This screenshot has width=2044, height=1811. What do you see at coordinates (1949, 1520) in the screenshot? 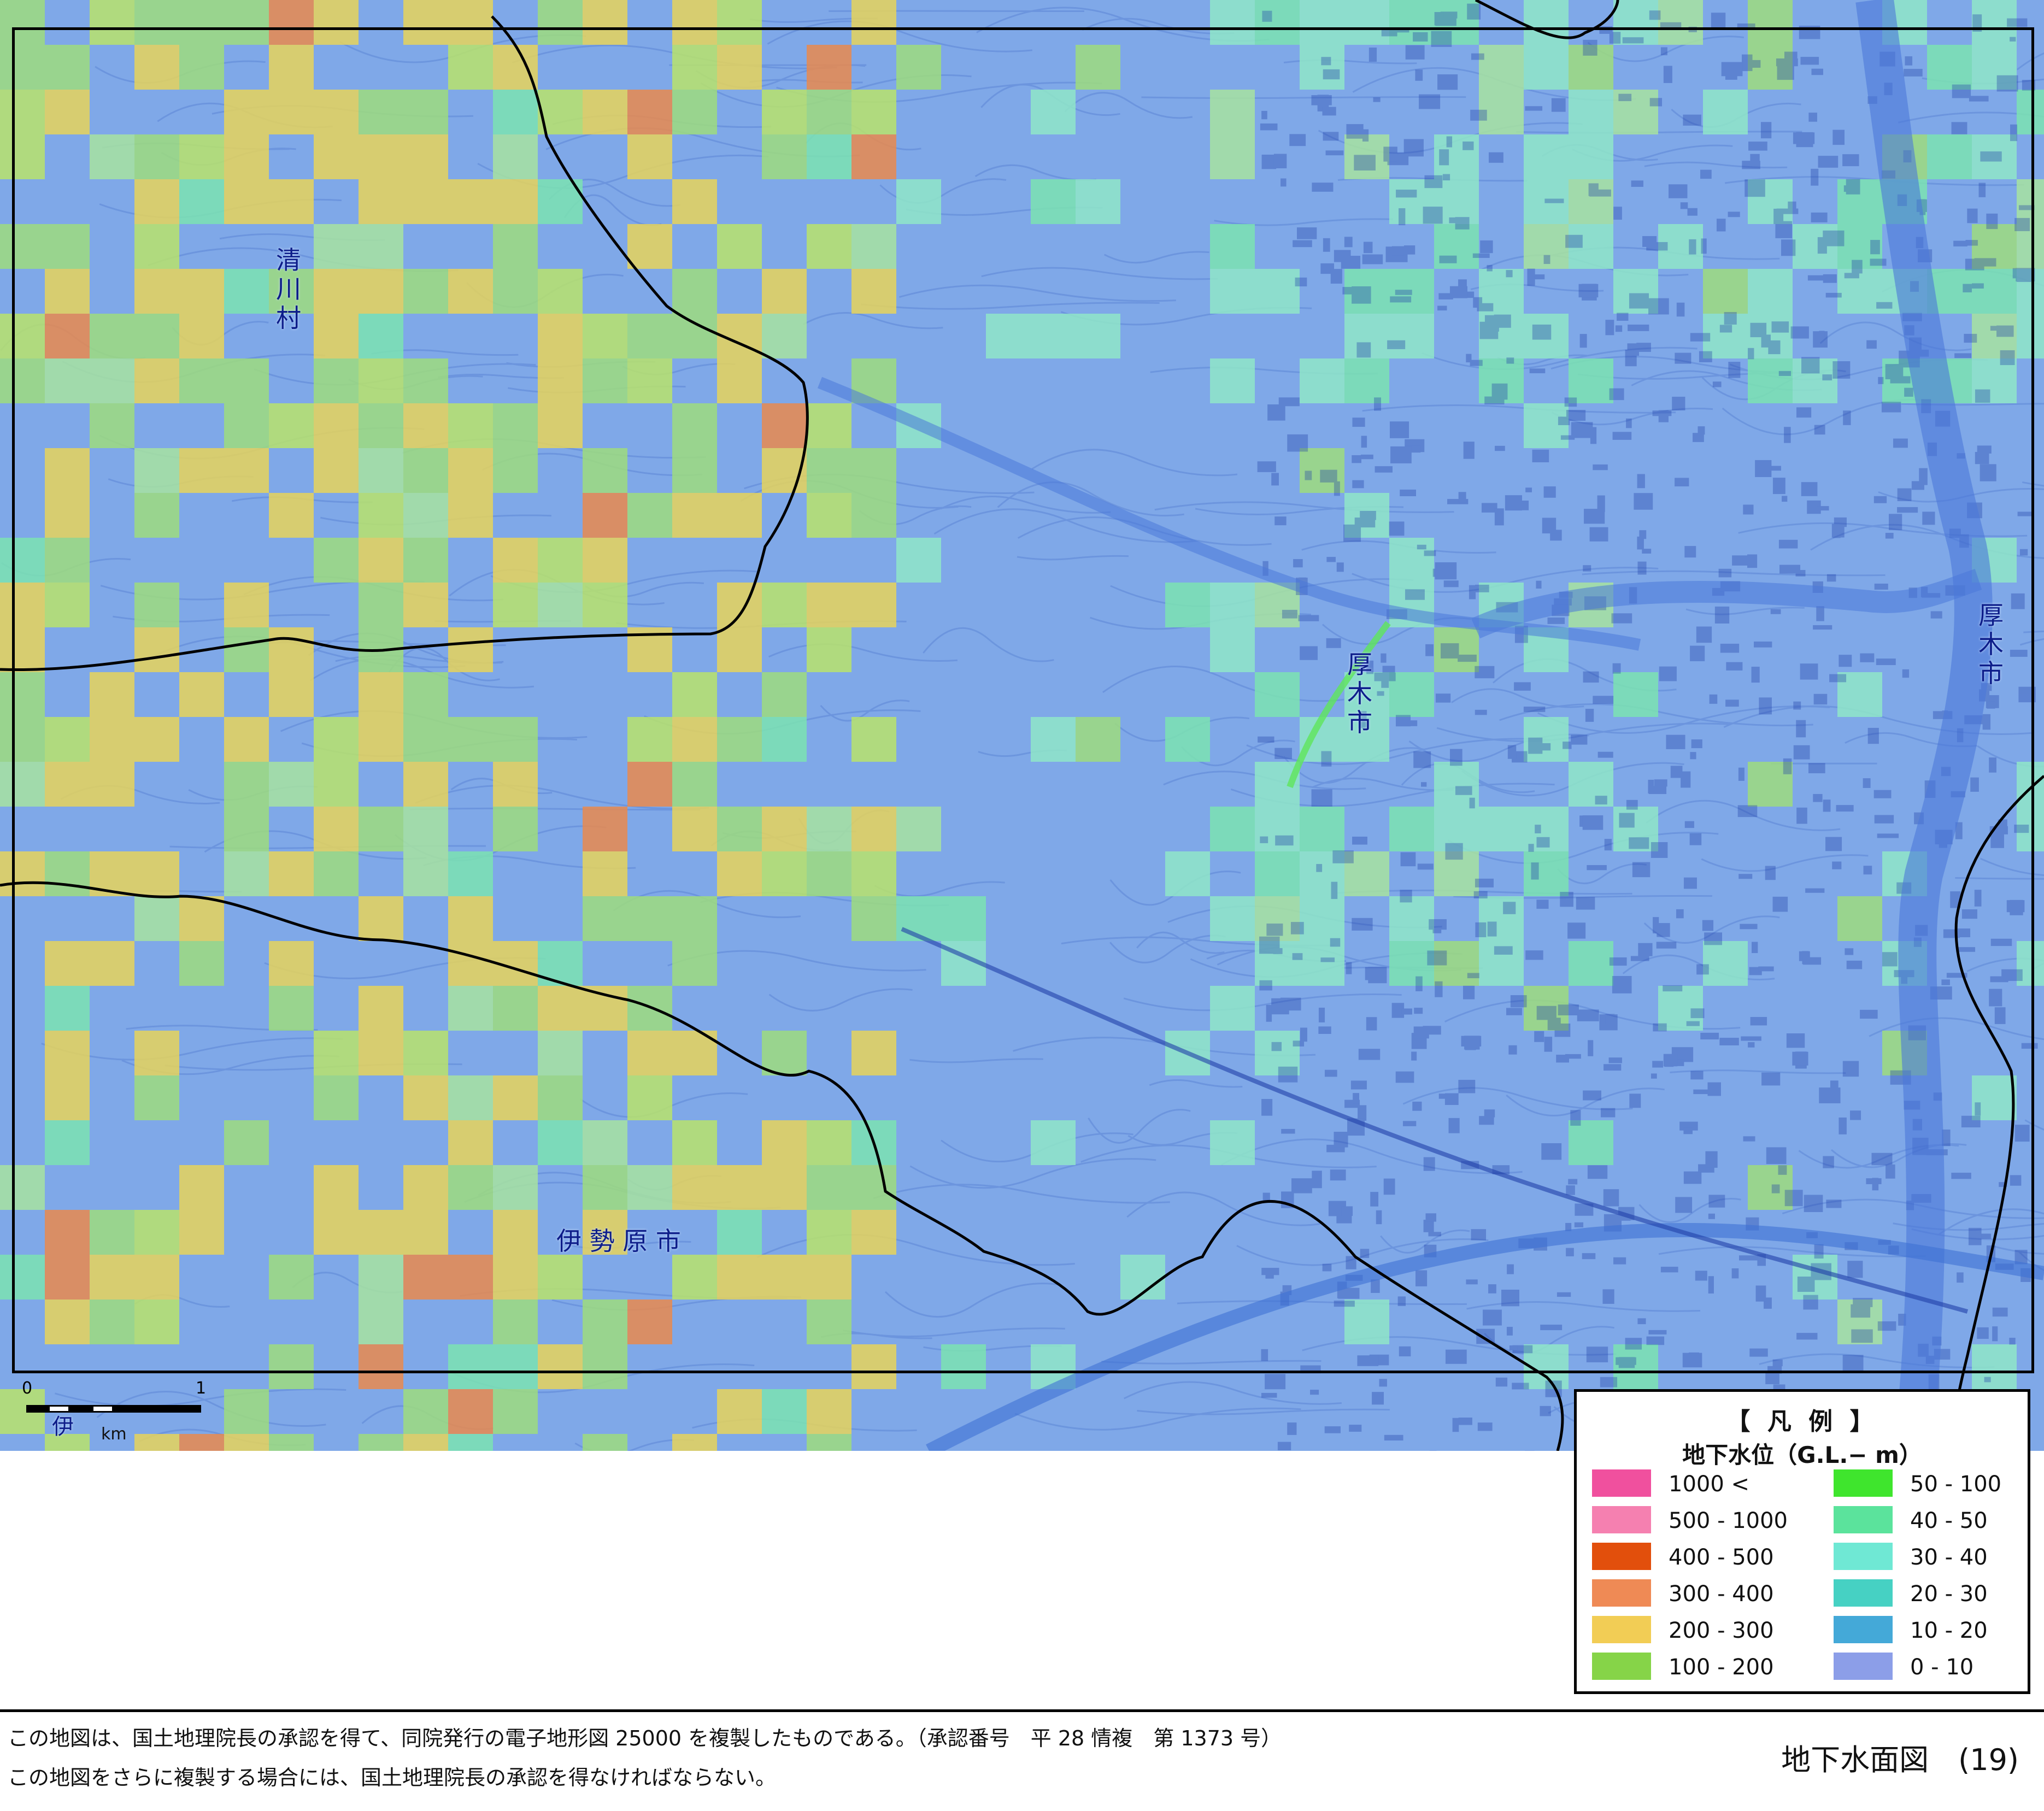
I see `legend-label: 40 - 50` at bounding box center [1949, 1520].